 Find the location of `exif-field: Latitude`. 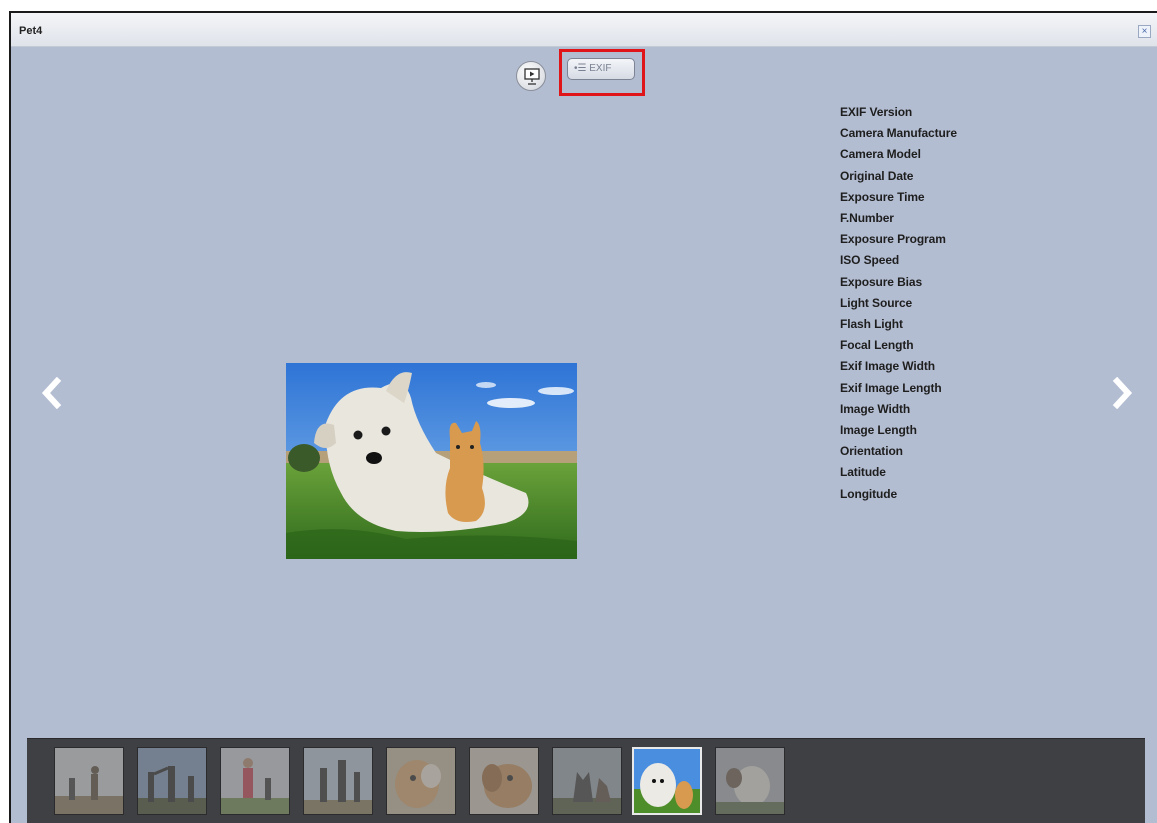

exif-field: Latitude is located at coordinates (863, 472).